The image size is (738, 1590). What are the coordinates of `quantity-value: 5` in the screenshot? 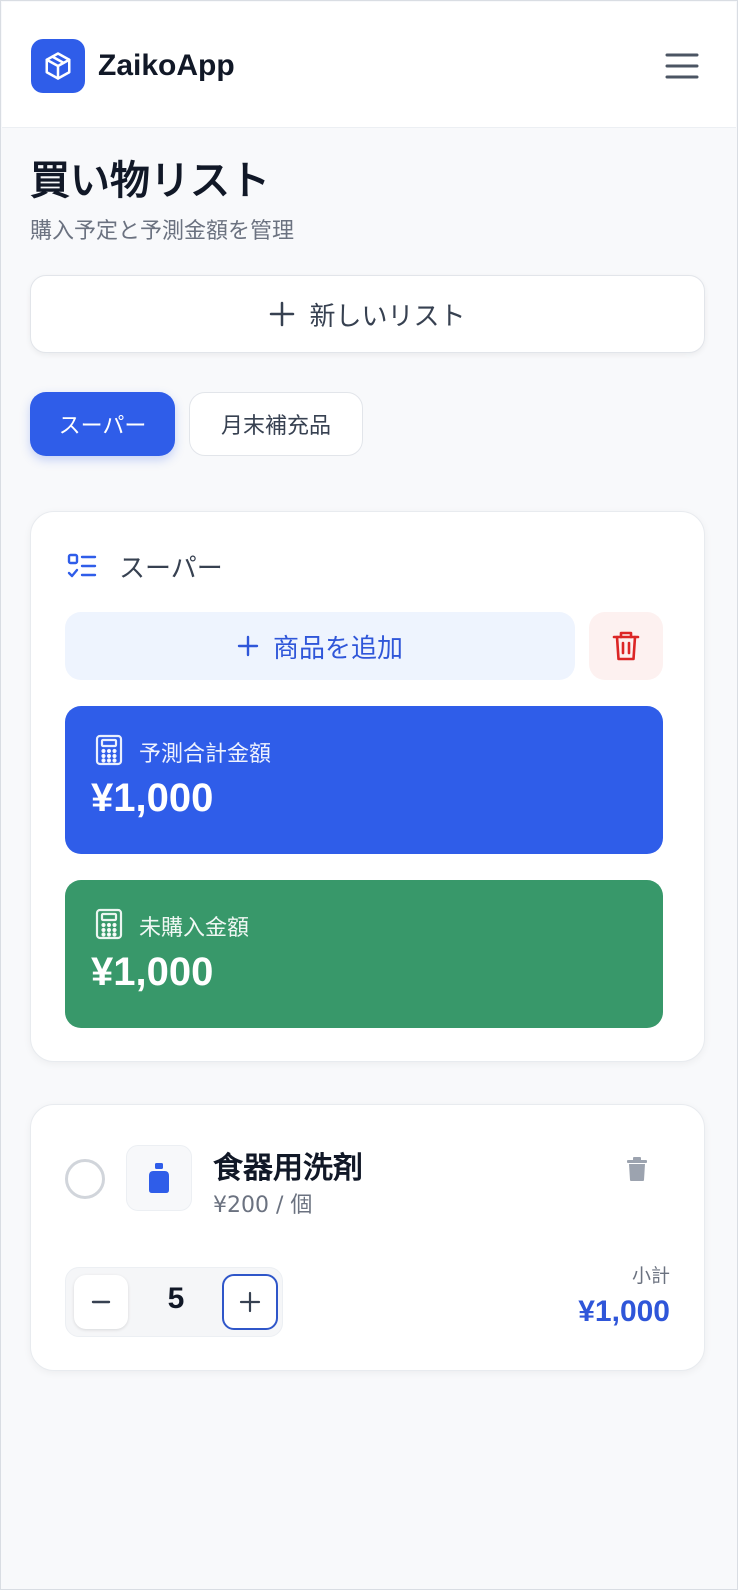 It's located at (176, 1299).